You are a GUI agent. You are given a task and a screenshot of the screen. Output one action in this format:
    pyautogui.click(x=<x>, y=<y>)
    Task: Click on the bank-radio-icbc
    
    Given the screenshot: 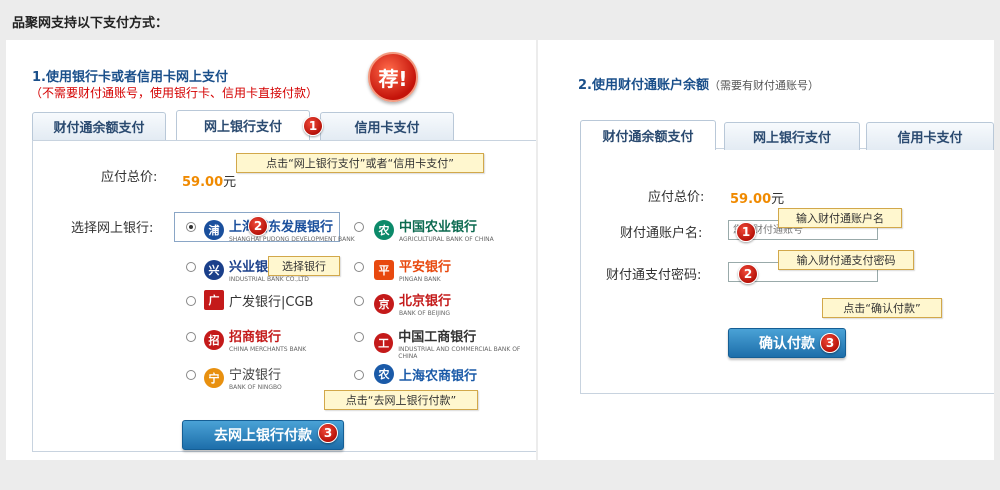 What is the action you would take?
    pyautogui.click(x=359, y=337)
    